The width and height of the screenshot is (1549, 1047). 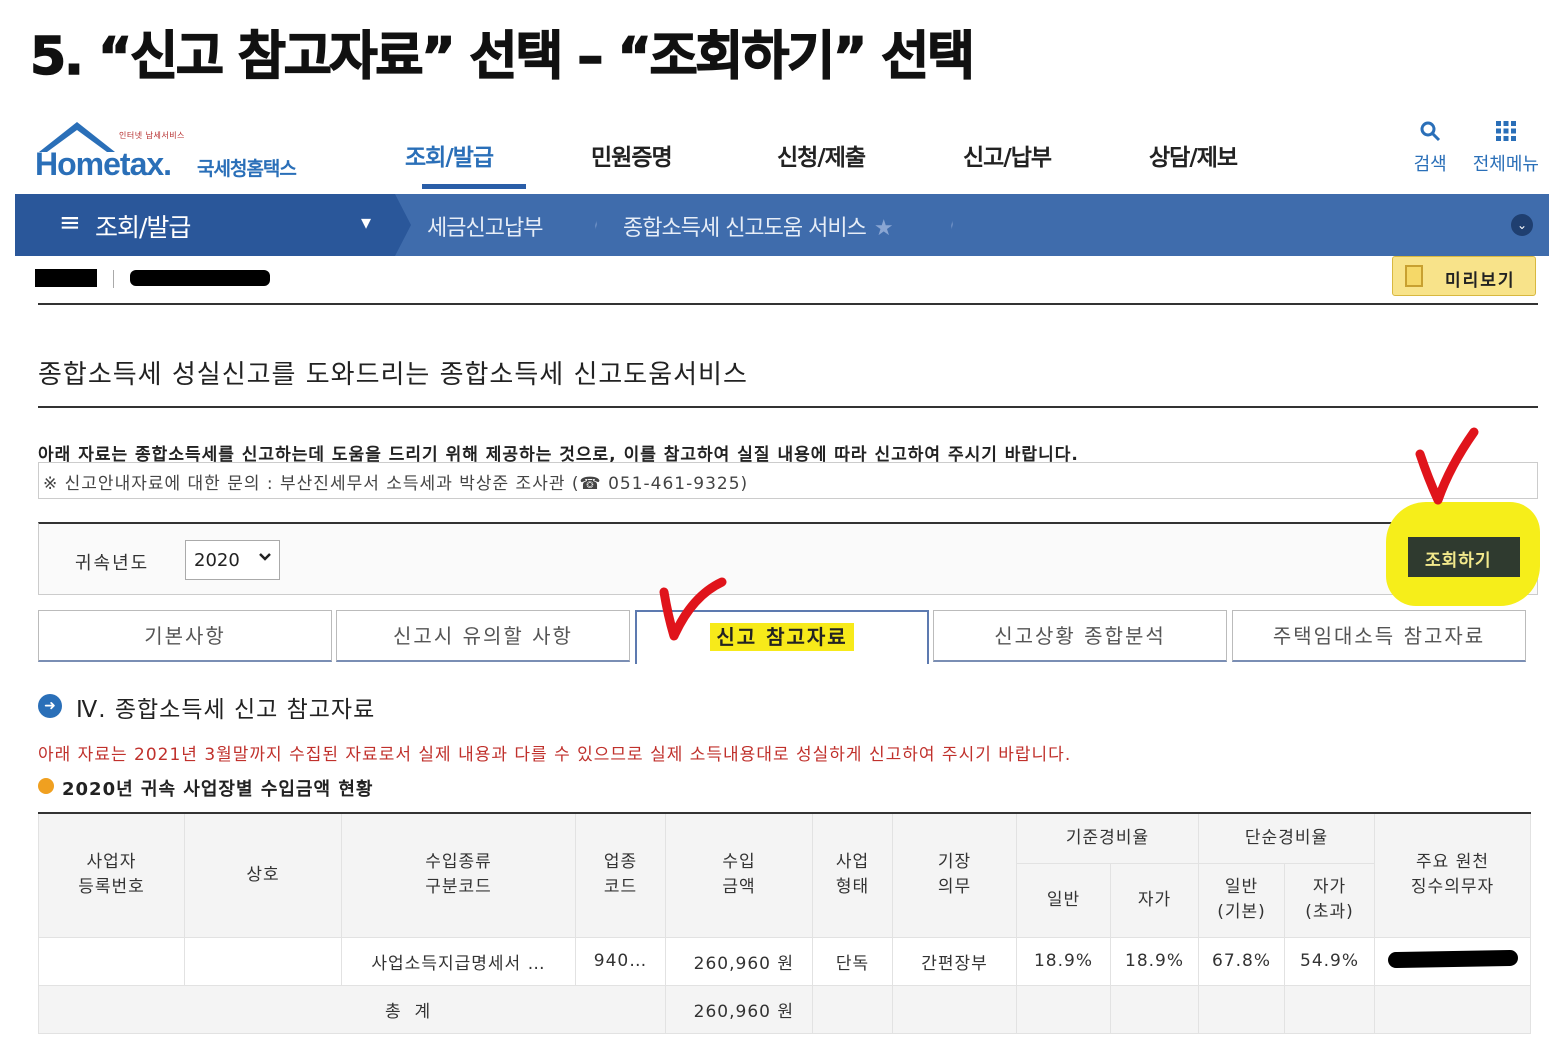 I want to click on search-button-label: 조회하기, so click(x=1458, y=560).